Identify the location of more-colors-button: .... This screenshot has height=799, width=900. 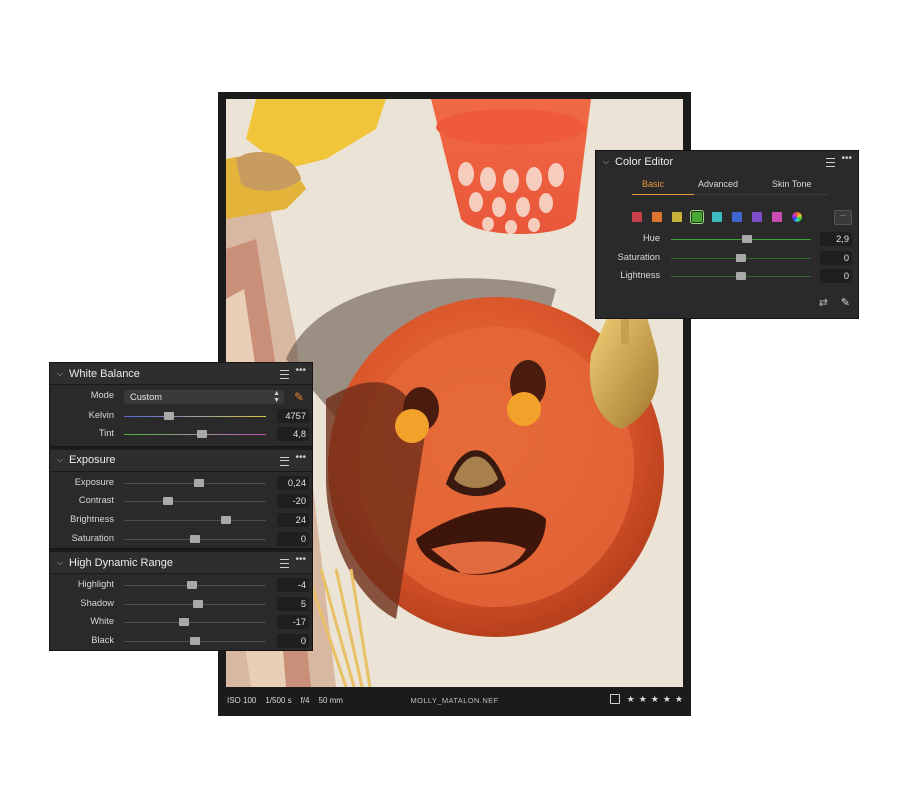
(843, 217).